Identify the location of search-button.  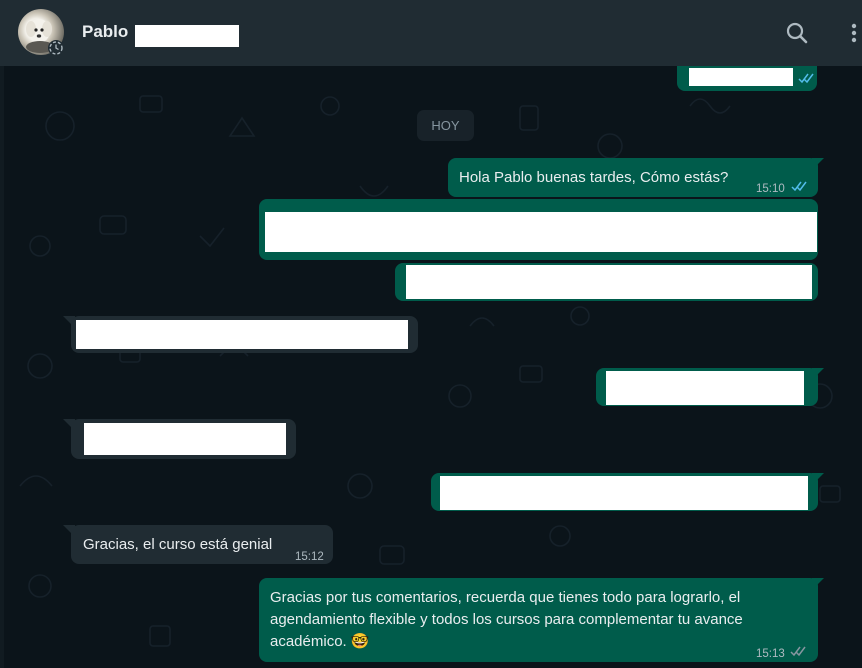
(797, 33).